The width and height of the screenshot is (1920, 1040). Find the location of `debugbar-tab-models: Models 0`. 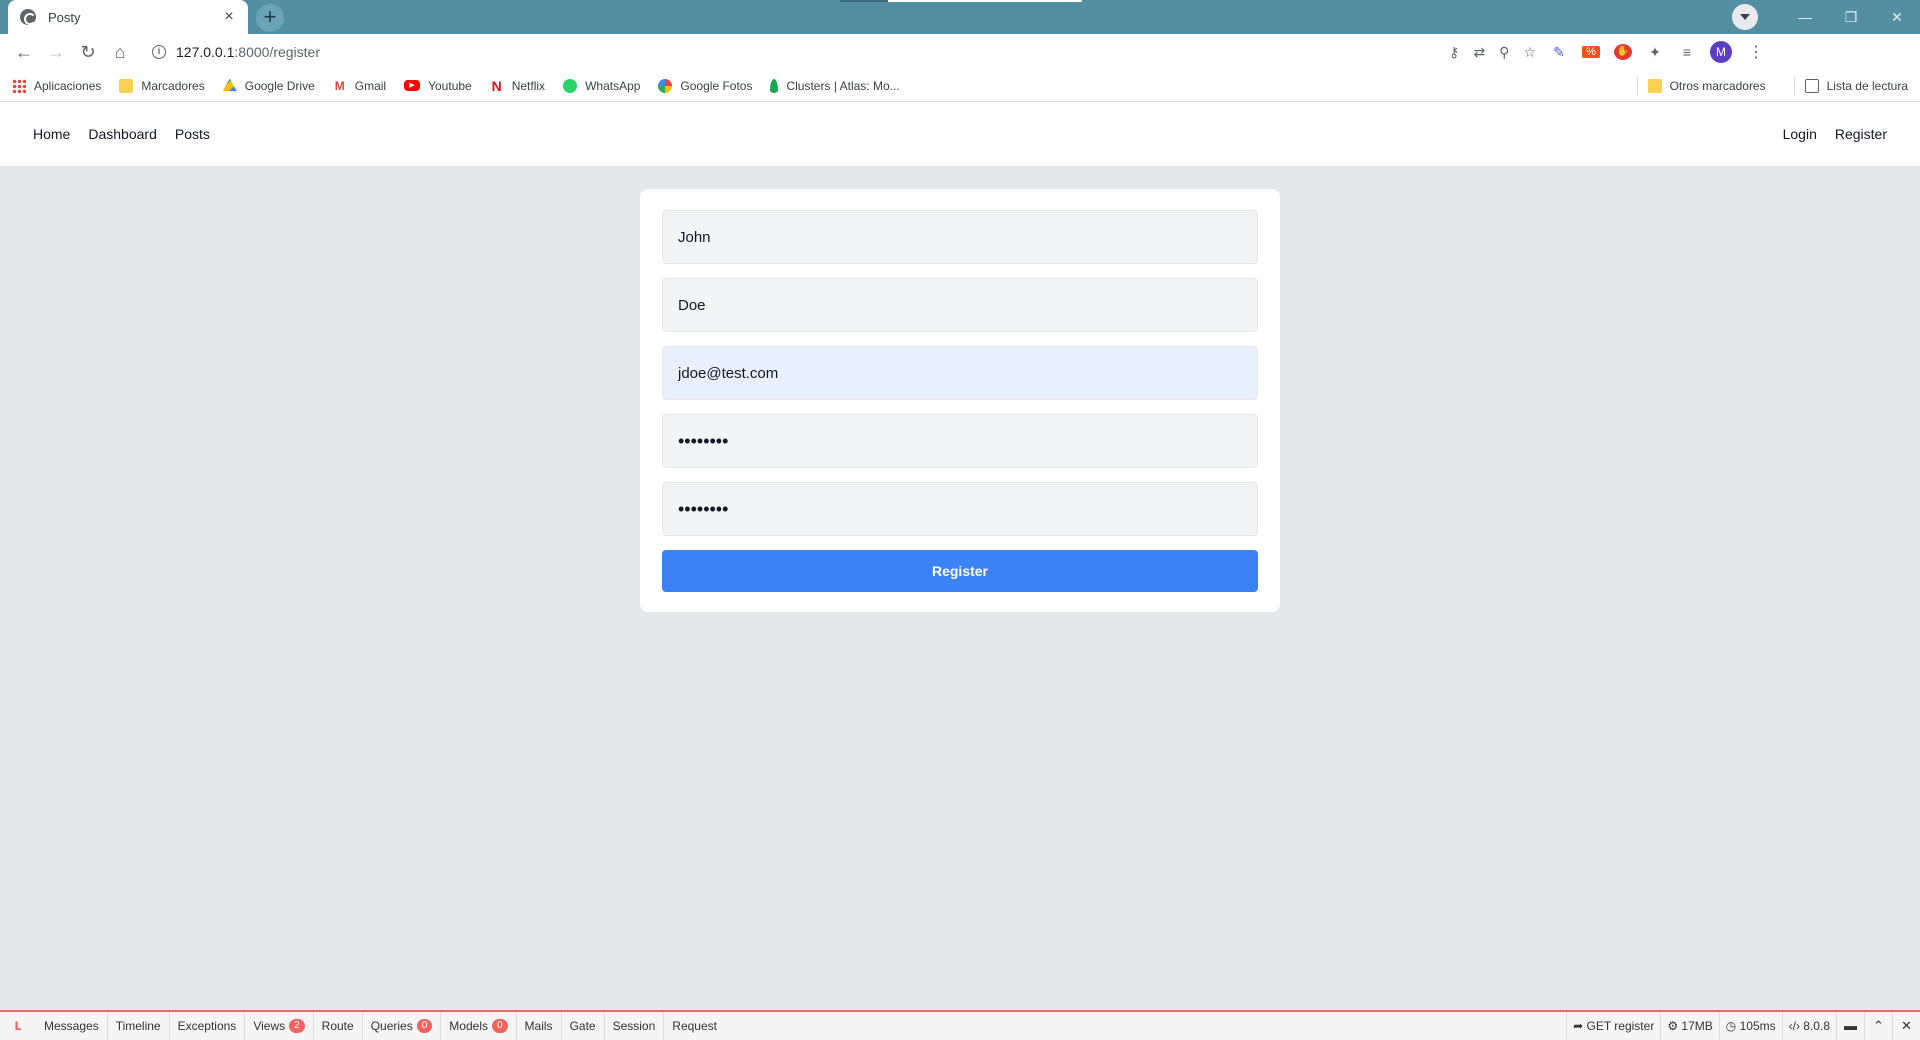

debugbar-tab-models: Models 0 is located at coordinates (479, 1026).